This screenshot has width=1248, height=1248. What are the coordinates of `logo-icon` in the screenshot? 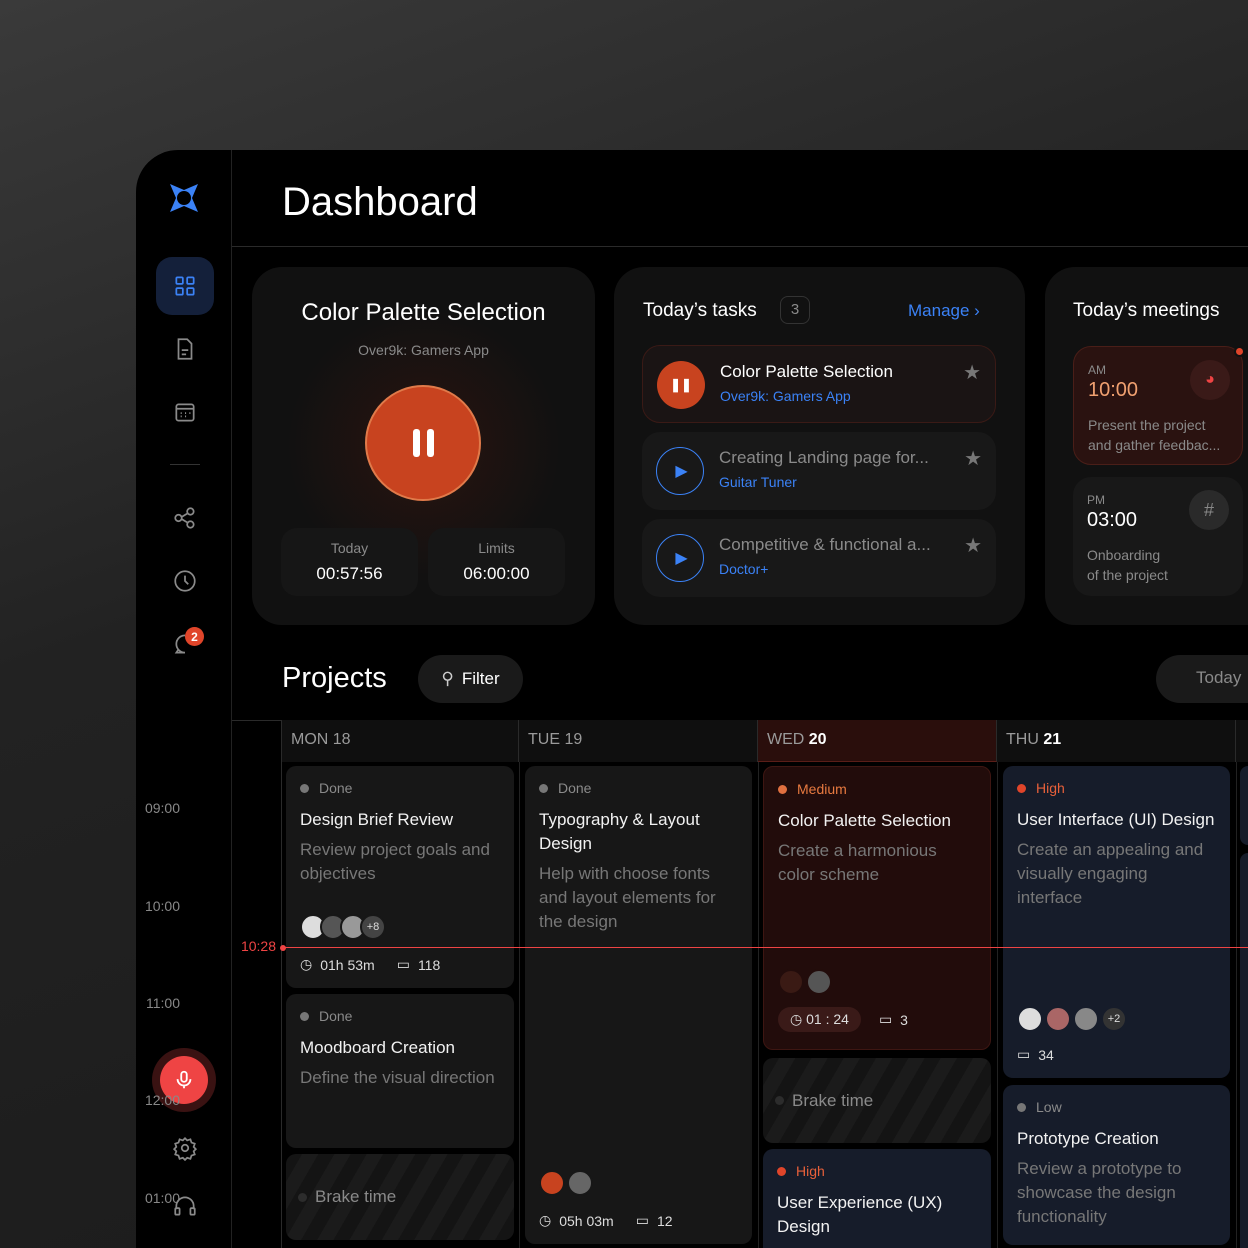 It's located at (184, 198).